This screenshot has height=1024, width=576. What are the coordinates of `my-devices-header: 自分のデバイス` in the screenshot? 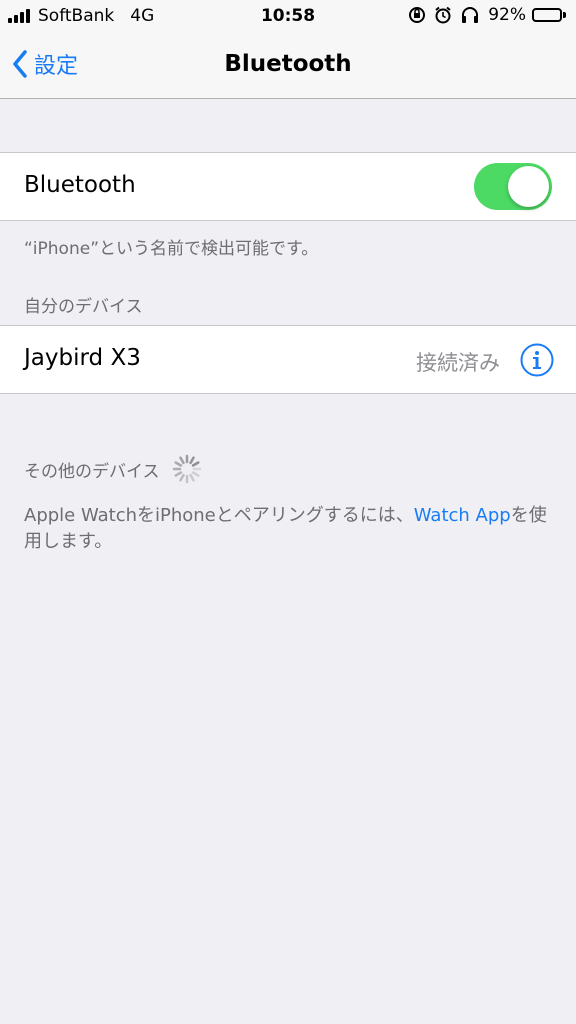 It's located at (83, 307).